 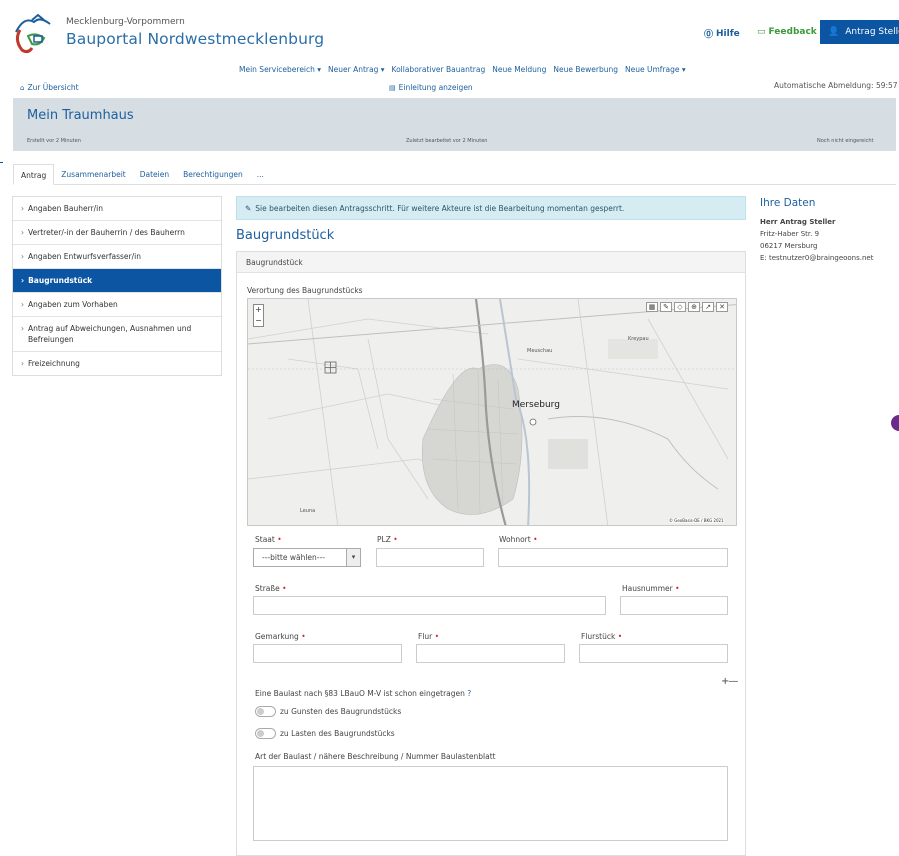 I want to click on step-vorhaben: › Angaben zum Vorhaben, so click(x=117, y=305).